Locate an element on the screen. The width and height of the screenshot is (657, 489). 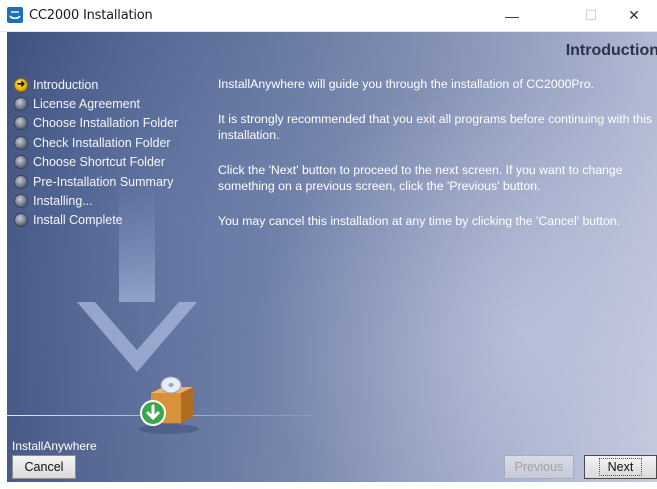
current-step-arrow-icon: ➜ is located at coordinates (21, 84).